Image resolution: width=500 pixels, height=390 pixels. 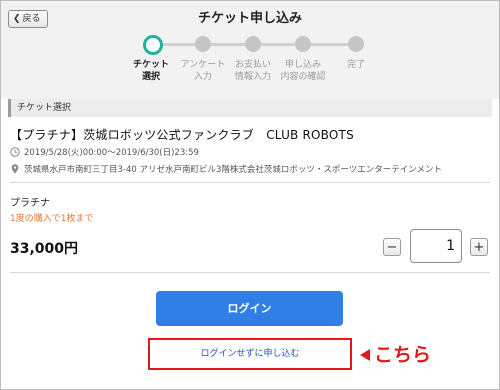 What do you see at coordinates (15, 152) in the screenshot?
I see `clock-icon` at bounding box center [15, 152].